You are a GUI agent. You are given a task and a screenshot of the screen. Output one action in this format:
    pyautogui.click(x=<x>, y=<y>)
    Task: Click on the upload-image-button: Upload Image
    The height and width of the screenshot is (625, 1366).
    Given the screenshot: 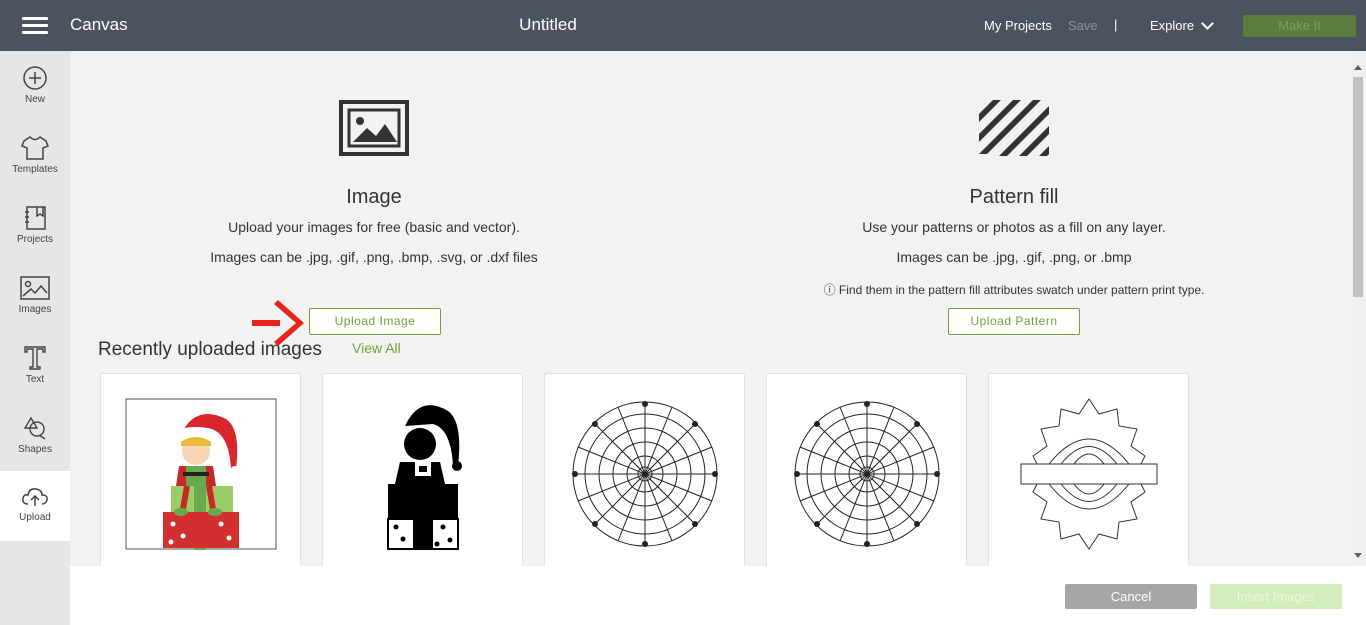 What is the action you would take?
    pyautogui.click(x=375, y=321)
    